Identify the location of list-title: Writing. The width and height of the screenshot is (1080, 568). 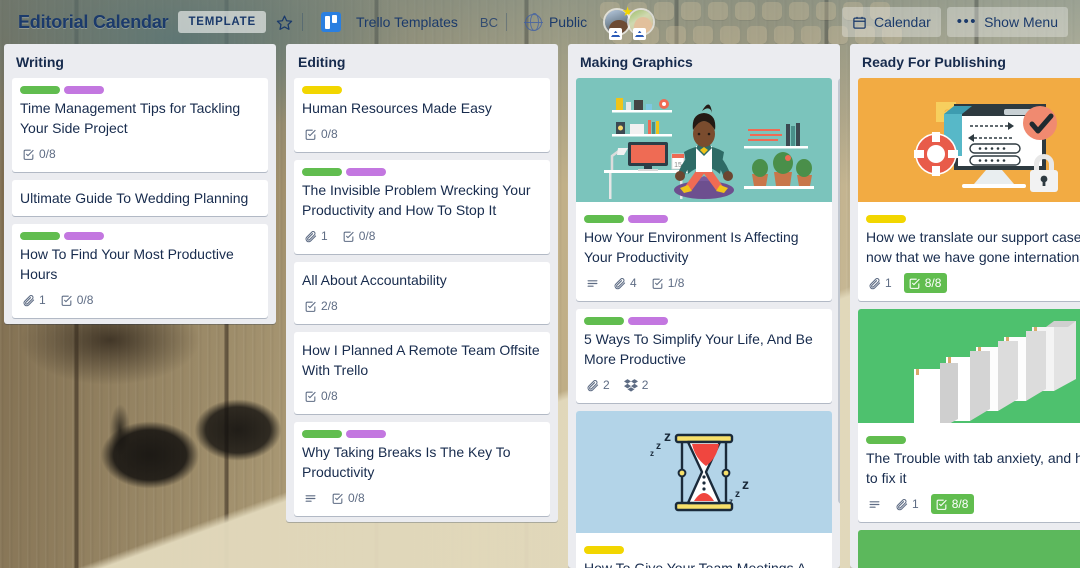
(140, 61).